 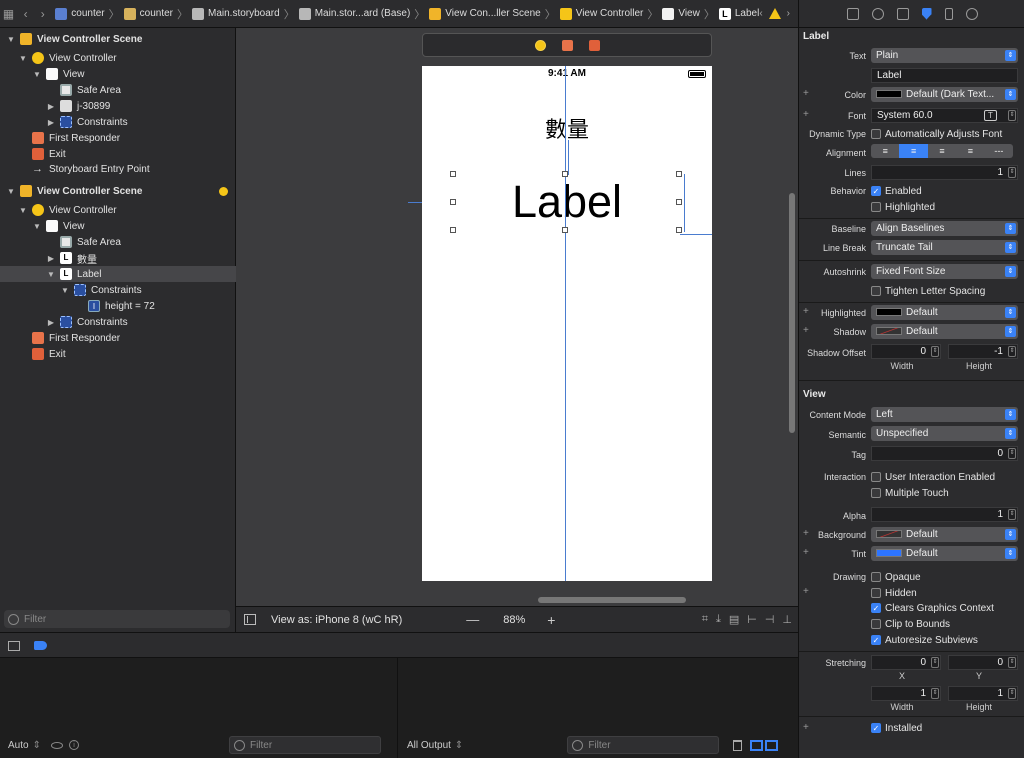 What do you see at coordinates (906, 693) in the screenshot?
I see `stretch-width-field: 1 ⇕` at bounding box center [906, 693].